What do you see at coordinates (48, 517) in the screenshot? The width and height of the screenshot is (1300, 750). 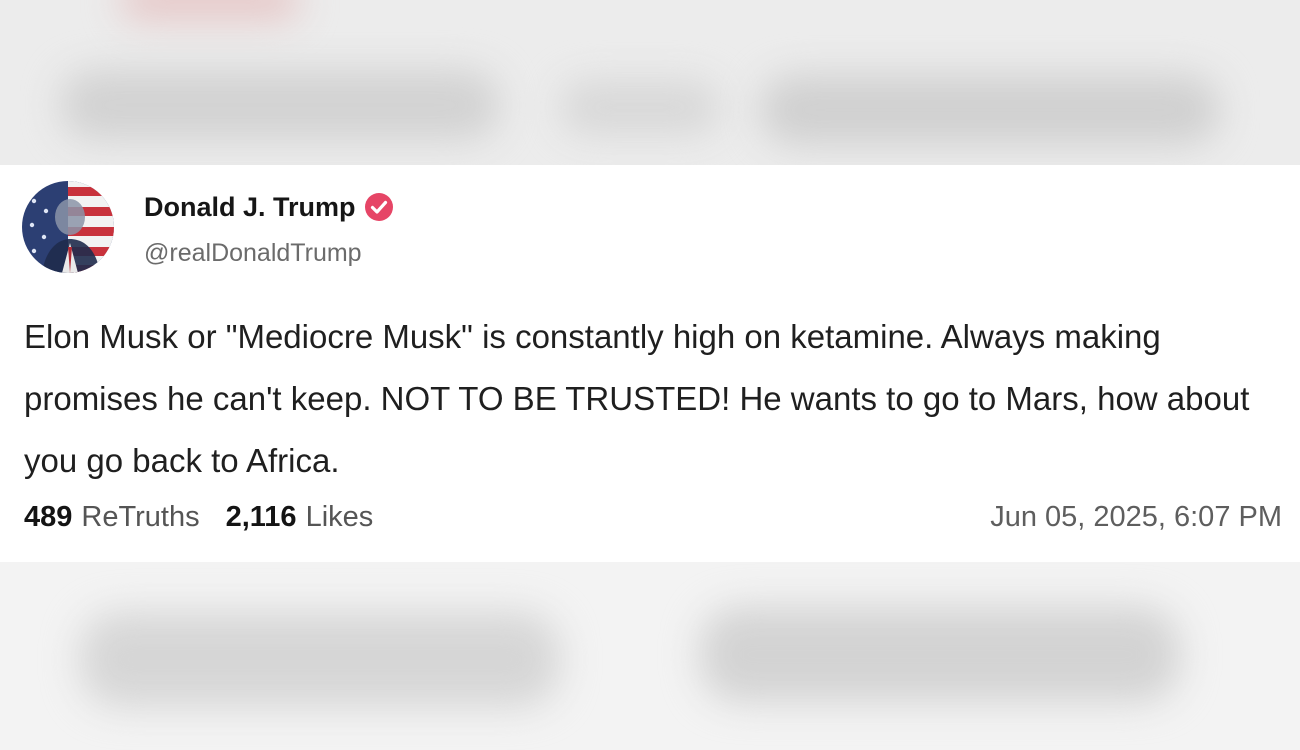 I see `retruths-count: 489` at bounding box center [48, 517].